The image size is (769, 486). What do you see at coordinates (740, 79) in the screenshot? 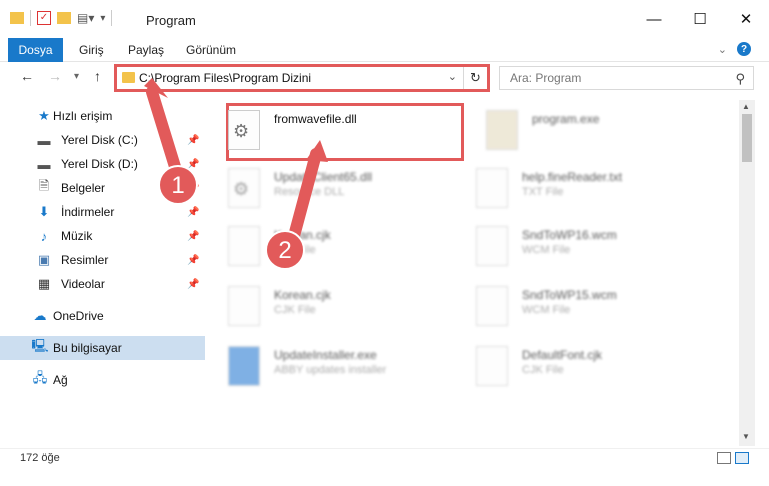
I see `search-icon: ⚲` at bounding box center [740, 79].